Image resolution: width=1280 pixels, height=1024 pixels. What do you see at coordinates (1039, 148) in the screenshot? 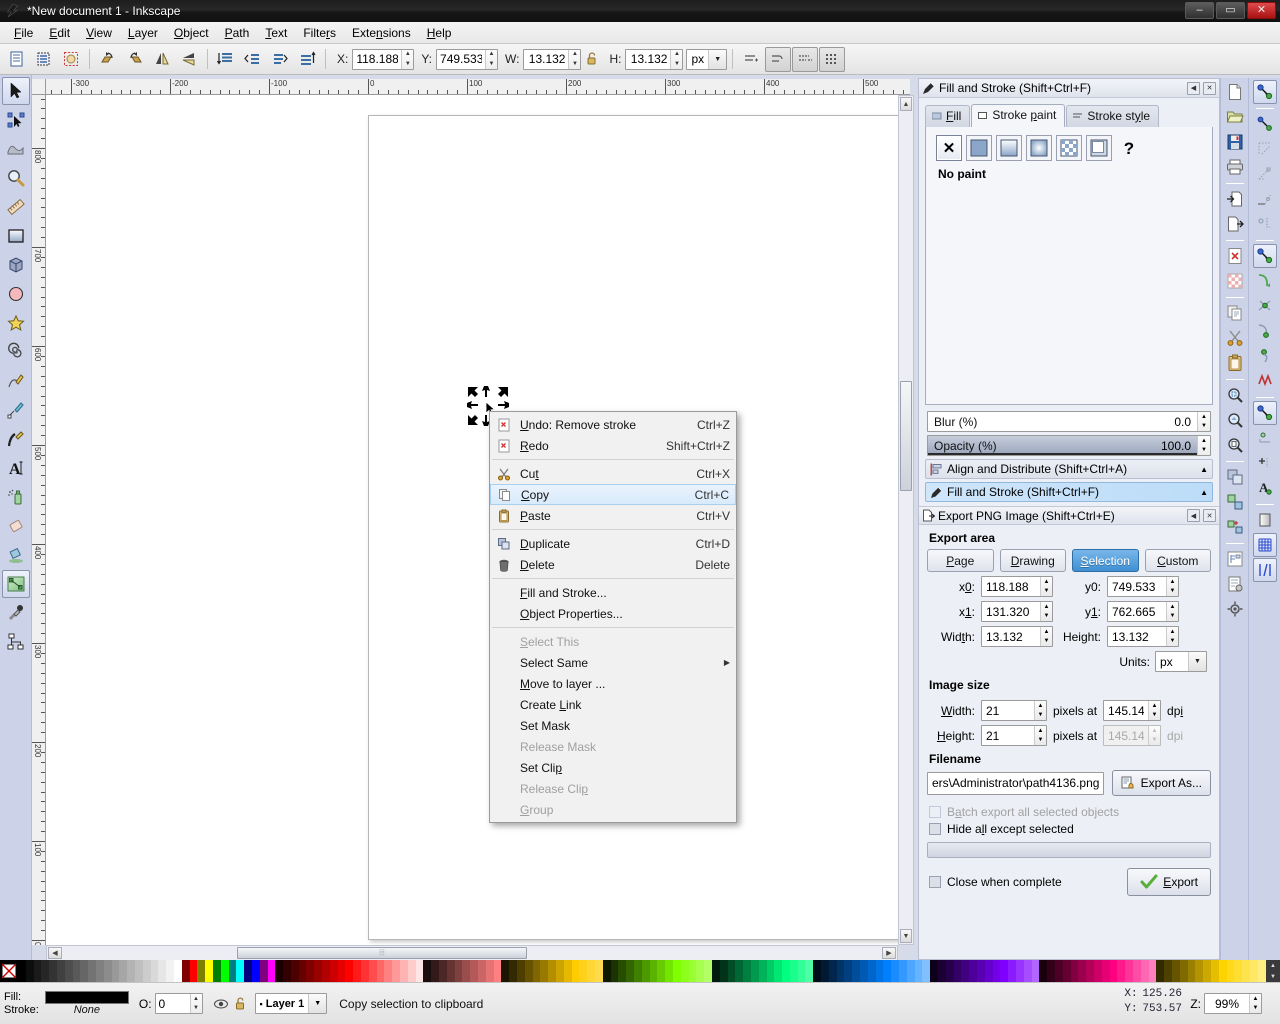
I see `radial-gradient-button` at bounding box center [1039, 148].